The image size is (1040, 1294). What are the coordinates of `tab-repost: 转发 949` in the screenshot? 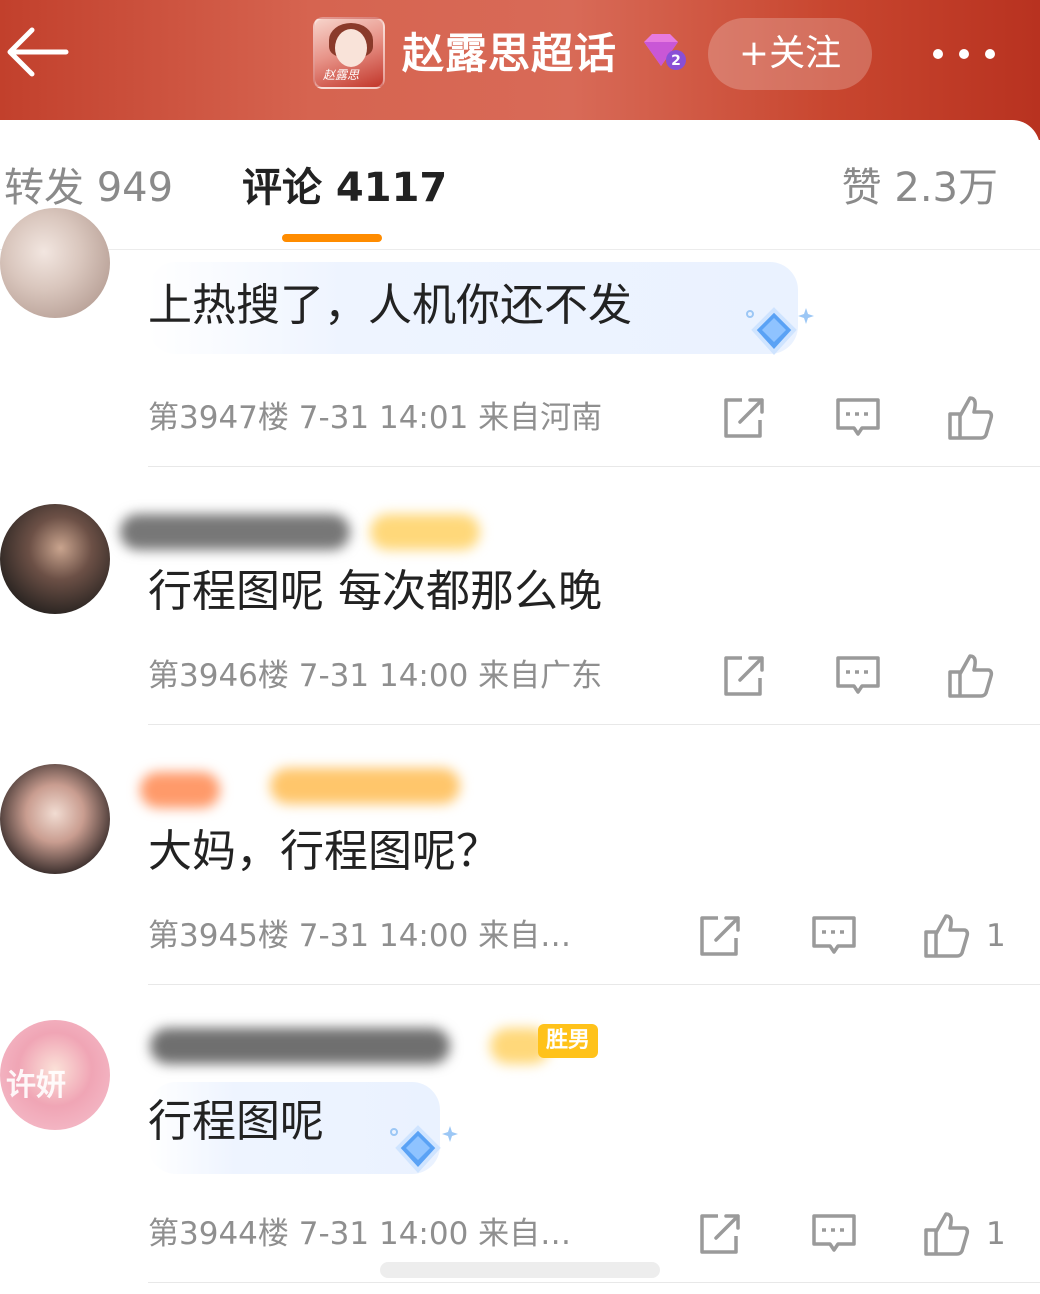 It's located at (88, 188).